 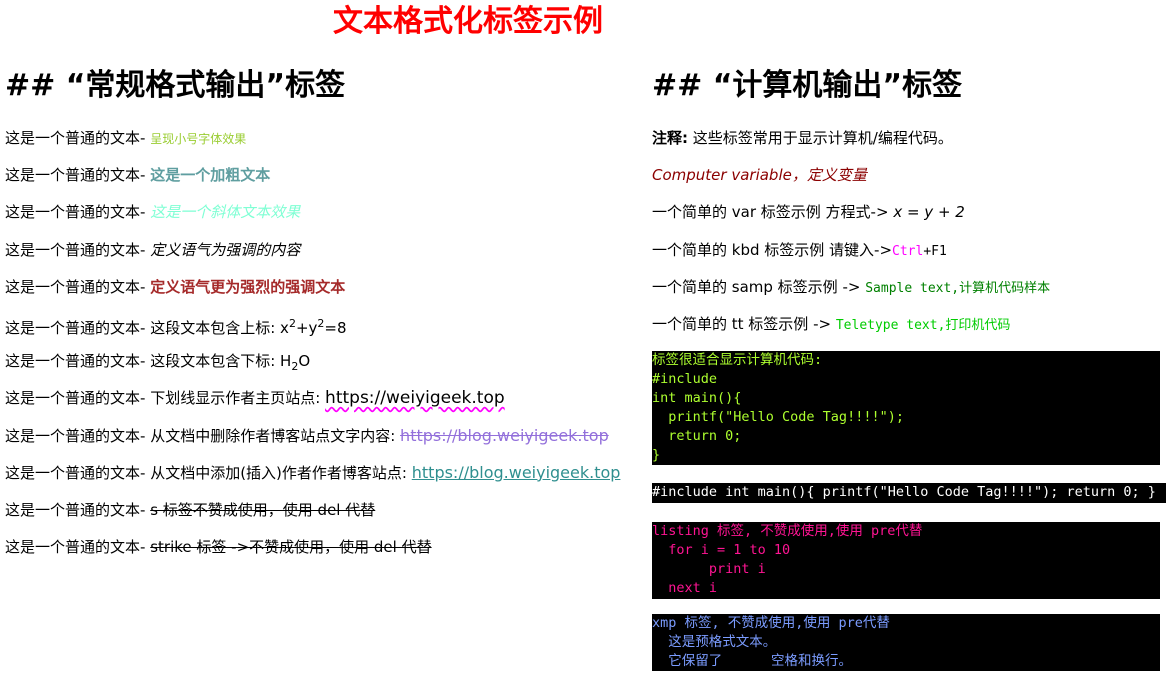 I want to click on bold-text-row: 这是一个普通的文本- 这是一个加粗文本, so click(x=325, y=181).